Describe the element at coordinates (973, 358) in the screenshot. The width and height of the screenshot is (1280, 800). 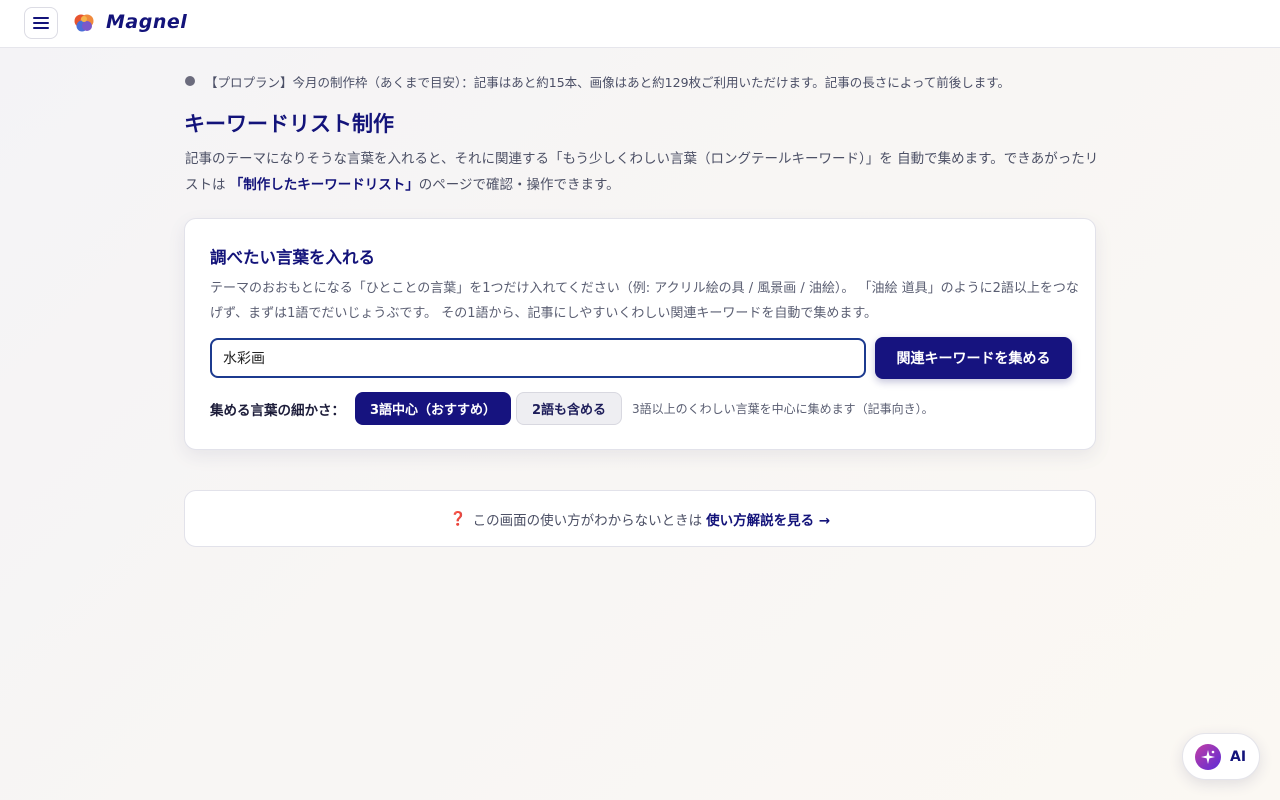
I see `collect-keywords-button: 関連キーワードを集める` at that location.